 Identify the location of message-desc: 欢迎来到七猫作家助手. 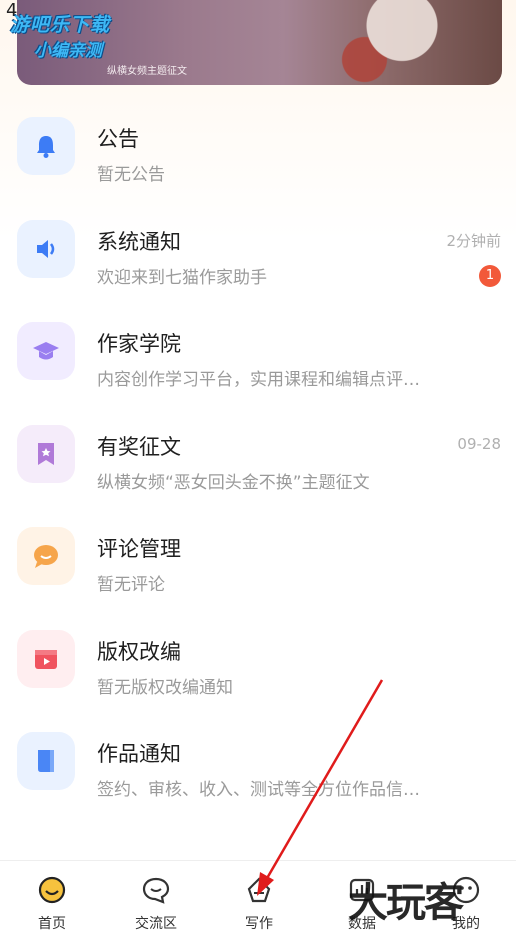
(182, 277).